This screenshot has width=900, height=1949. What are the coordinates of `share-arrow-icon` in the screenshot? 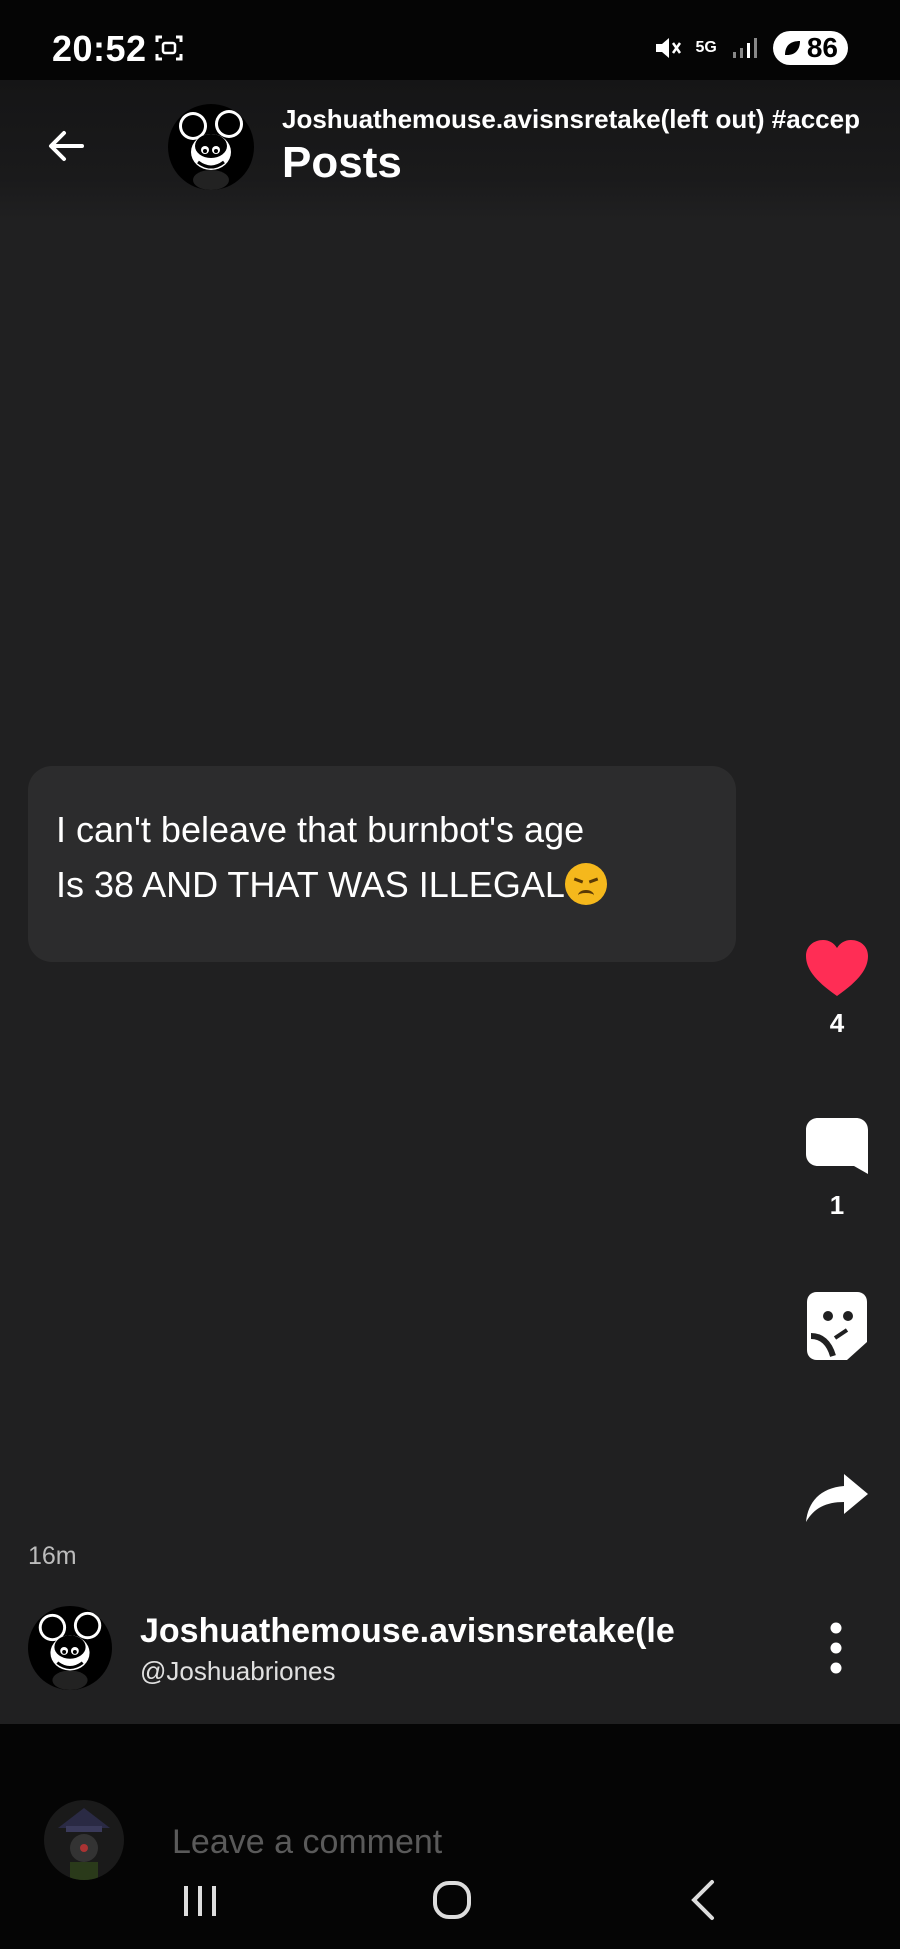 It's located at (837, 1498).